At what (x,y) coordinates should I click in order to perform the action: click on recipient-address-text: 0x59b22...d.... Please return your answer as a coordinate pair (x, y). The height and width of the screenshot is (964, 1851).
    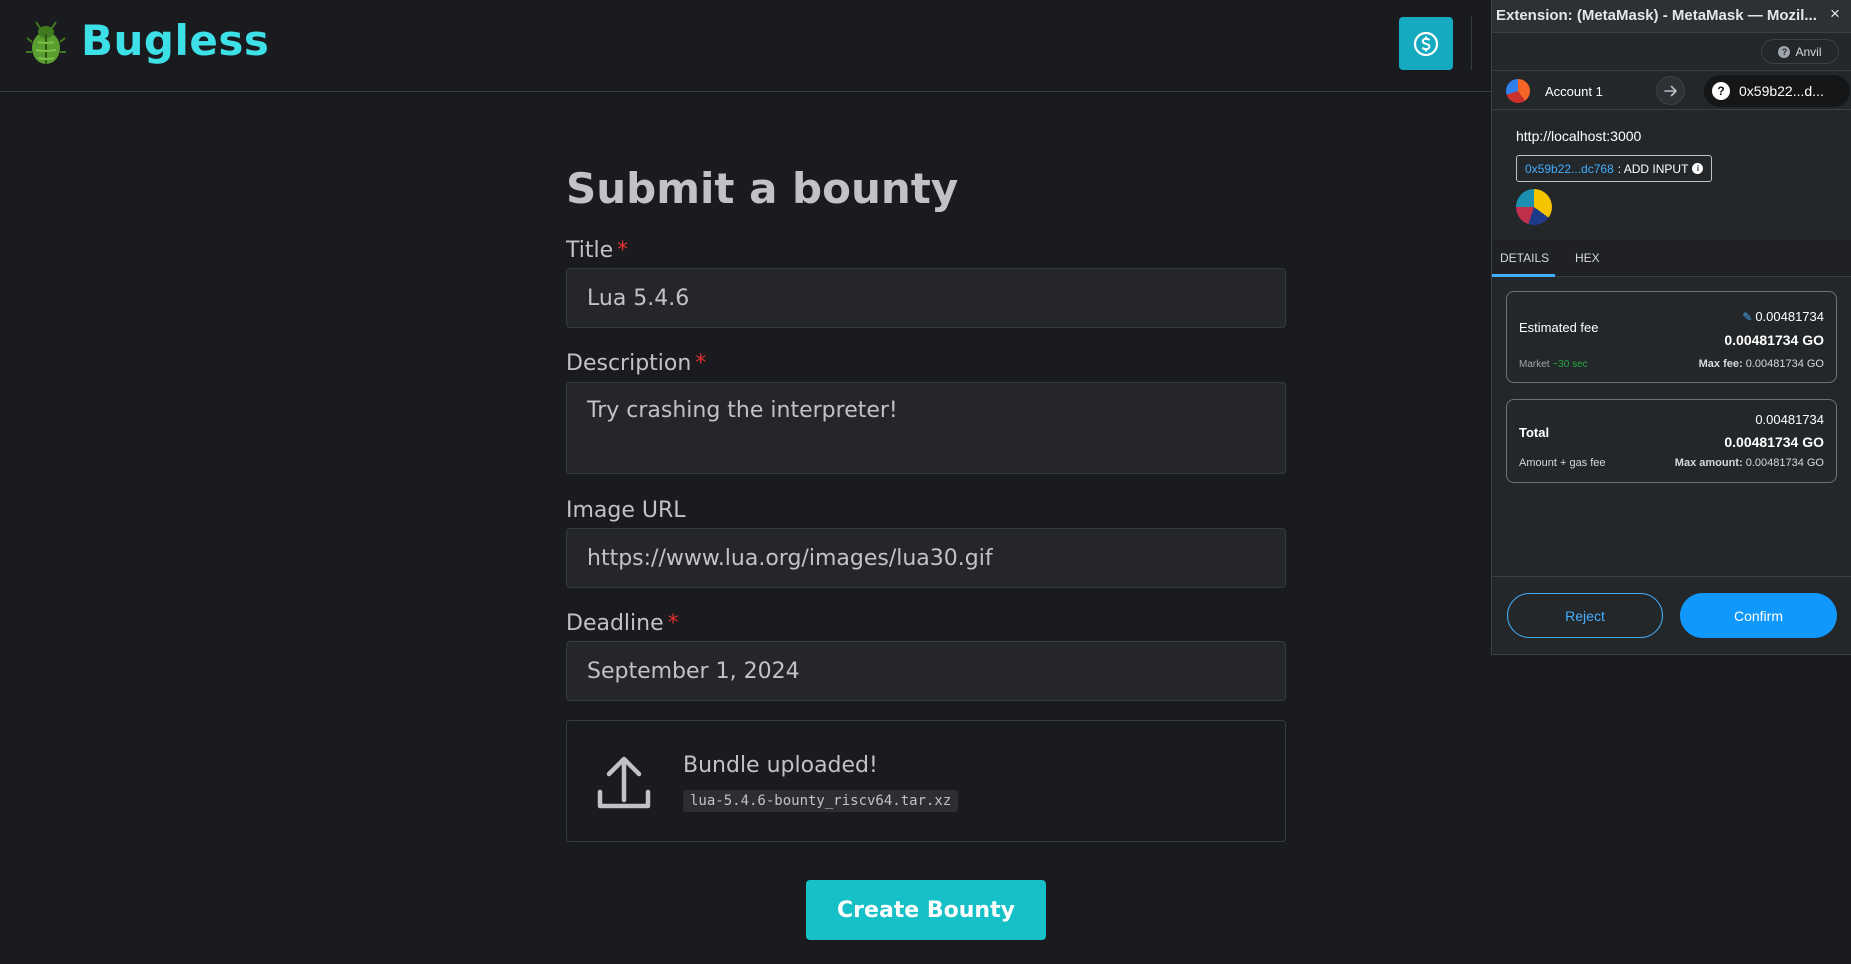
    Looking at the image, I should click on (1781, 91).